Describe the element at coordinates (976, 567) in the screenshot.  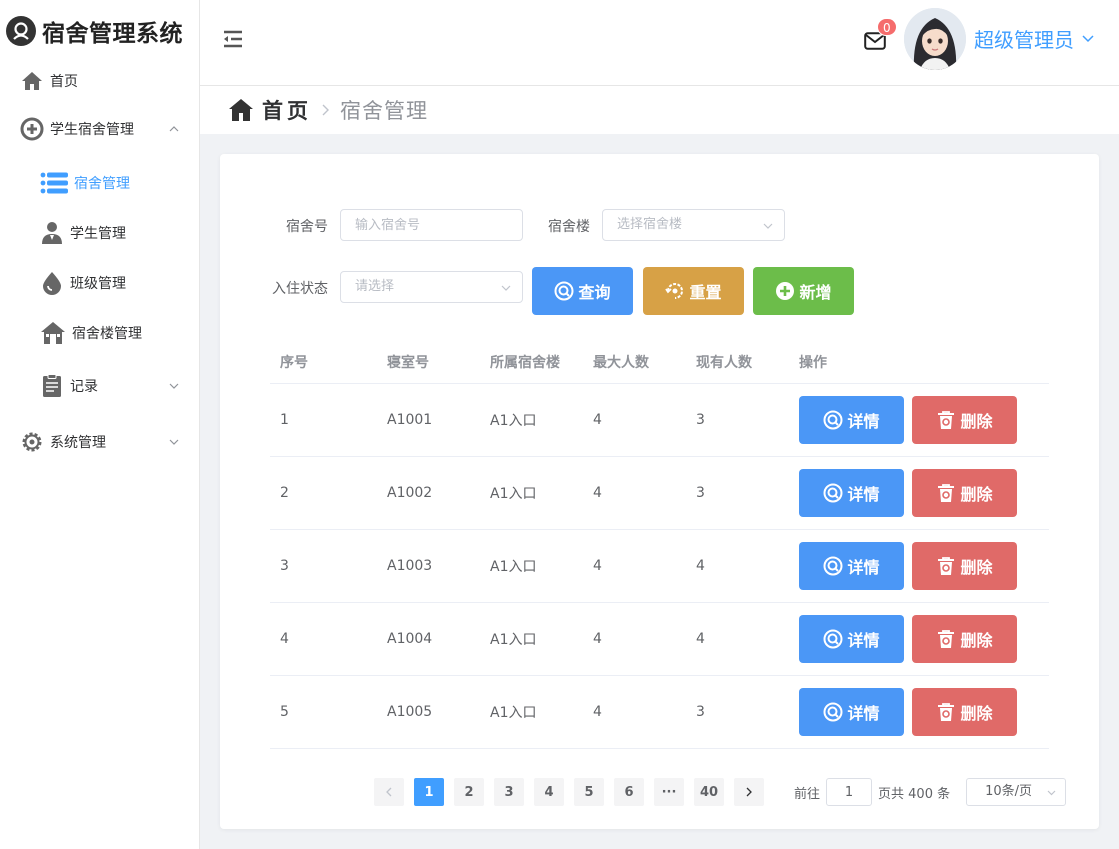
I see `delete-button-label: 删除` at that location.